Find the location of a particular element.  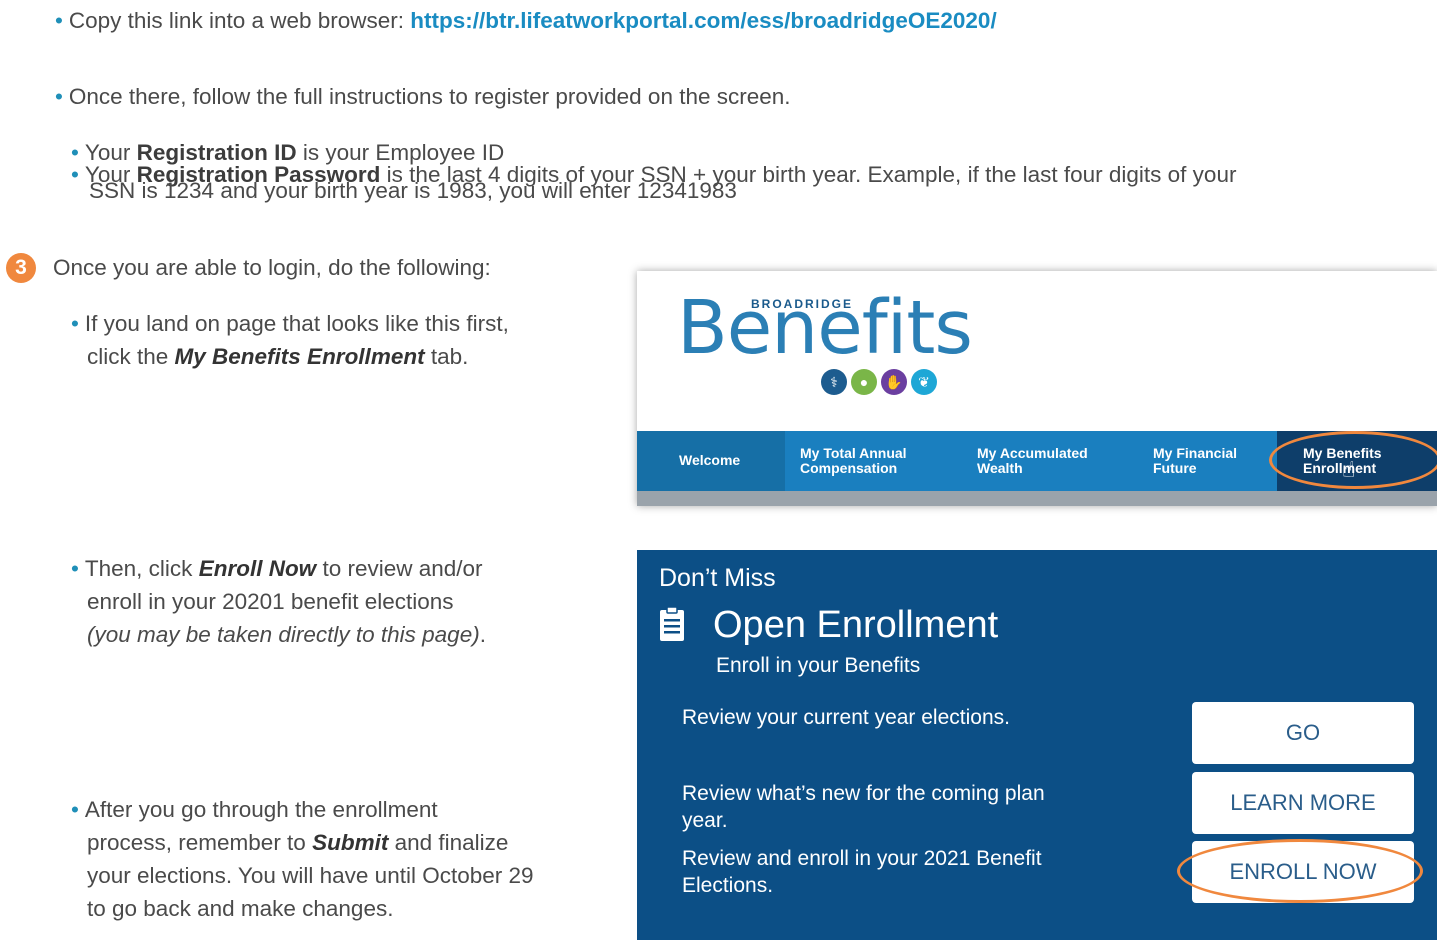

nav-tab-accumulated-wealth: My Accumulated Wealth is located at coordinates (1032, 461).